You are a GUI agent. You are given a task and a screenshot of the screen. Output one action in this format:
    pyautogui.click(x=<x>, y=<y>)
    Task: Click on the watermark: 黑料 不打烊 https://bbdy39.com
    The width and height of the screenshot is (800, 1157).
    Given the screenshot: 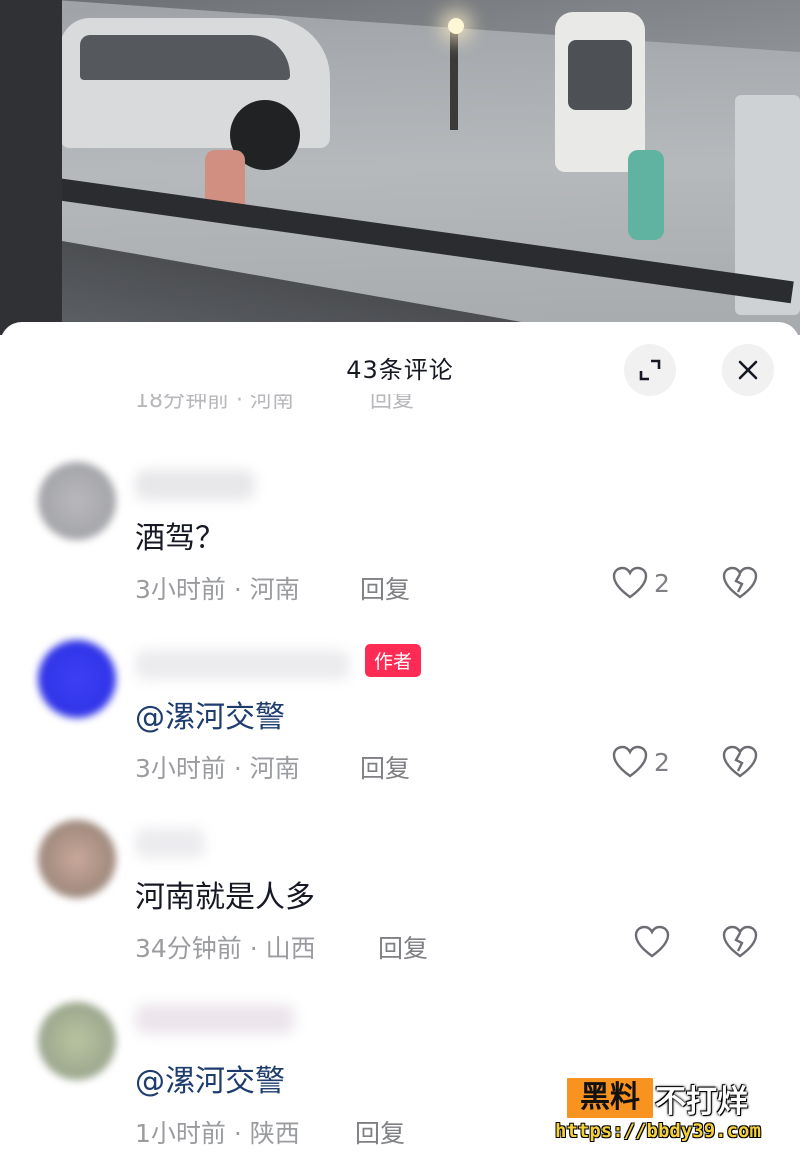 What is the action you would take?
    pyautogui.click(x=677, y=1110)
    